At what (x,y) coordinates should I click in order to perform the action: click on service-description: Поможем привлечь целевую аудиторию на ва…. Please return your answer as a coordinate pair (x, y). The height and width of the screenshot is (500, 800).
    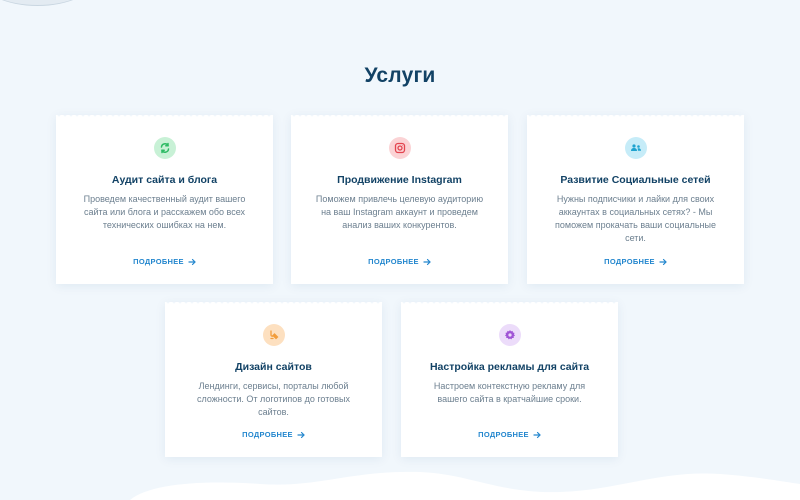
    Looking at the image, I should click on (399, 212).